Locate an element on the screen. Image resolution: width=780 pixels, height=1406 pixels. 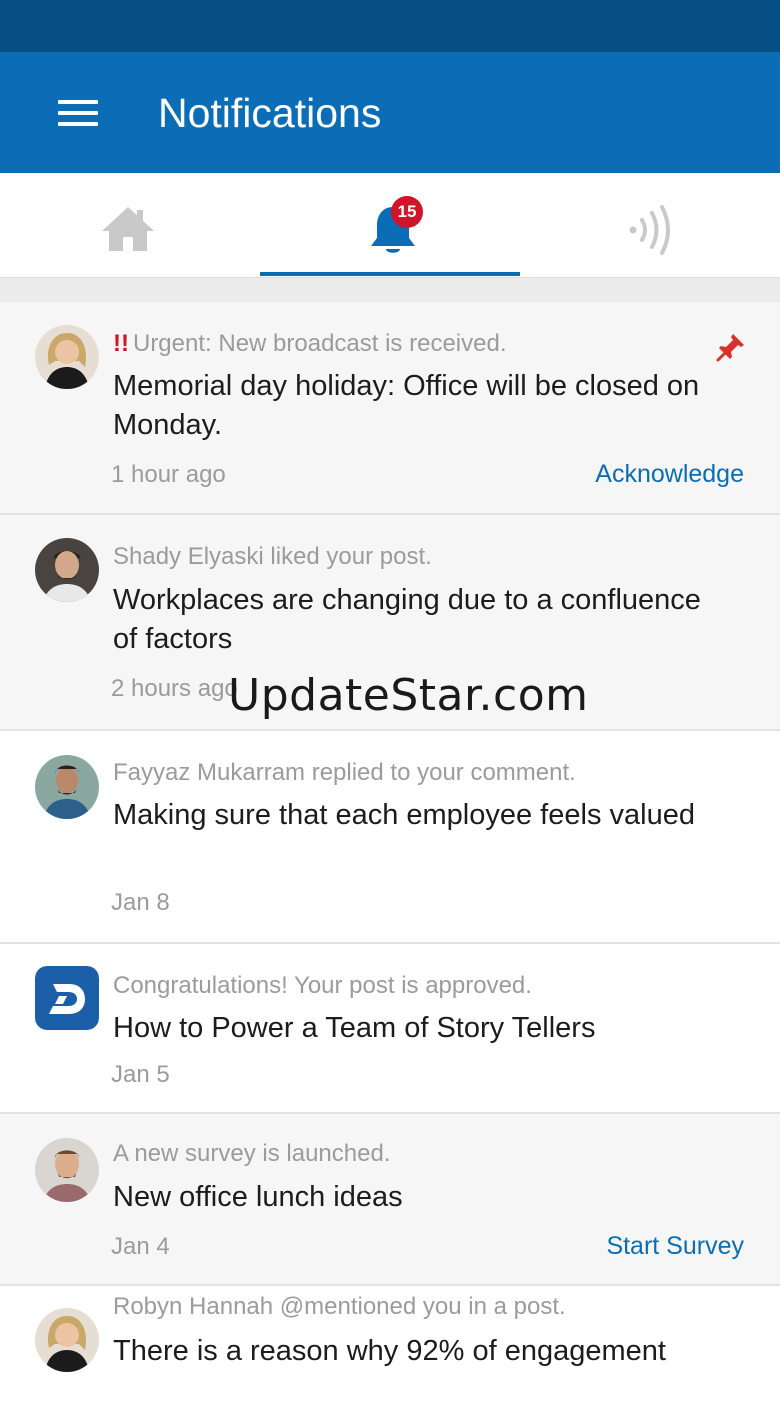
notification-meta: Shady Elyaski liked your post. is located at coordinates (272, 556).